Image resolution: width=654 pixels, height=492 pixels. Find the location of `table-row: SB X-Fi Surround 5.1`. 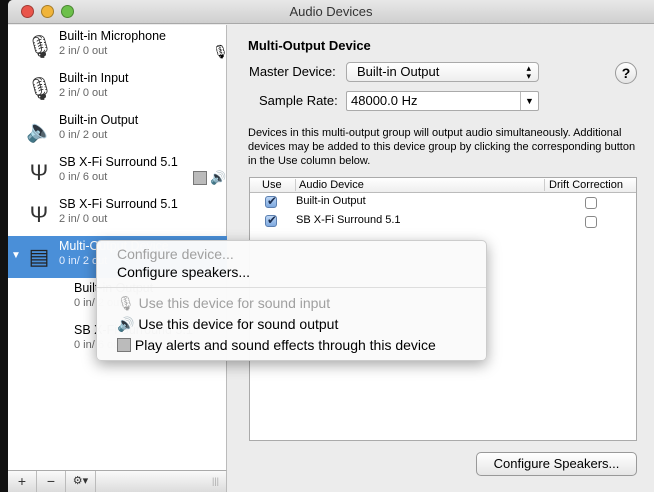

table-row: SB X-Fi Surround 5.1 is located at coordinates (443, 221).